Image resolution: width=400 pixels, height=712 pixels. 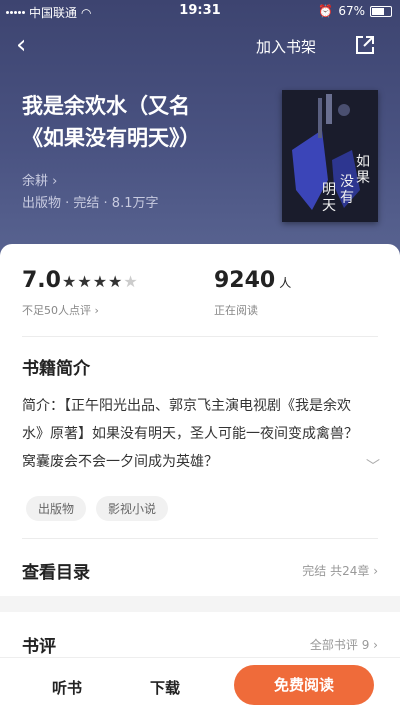 I want to click on book-meta: 出版物 · 完结 · 8.1万字, so click(x=90, y=203).